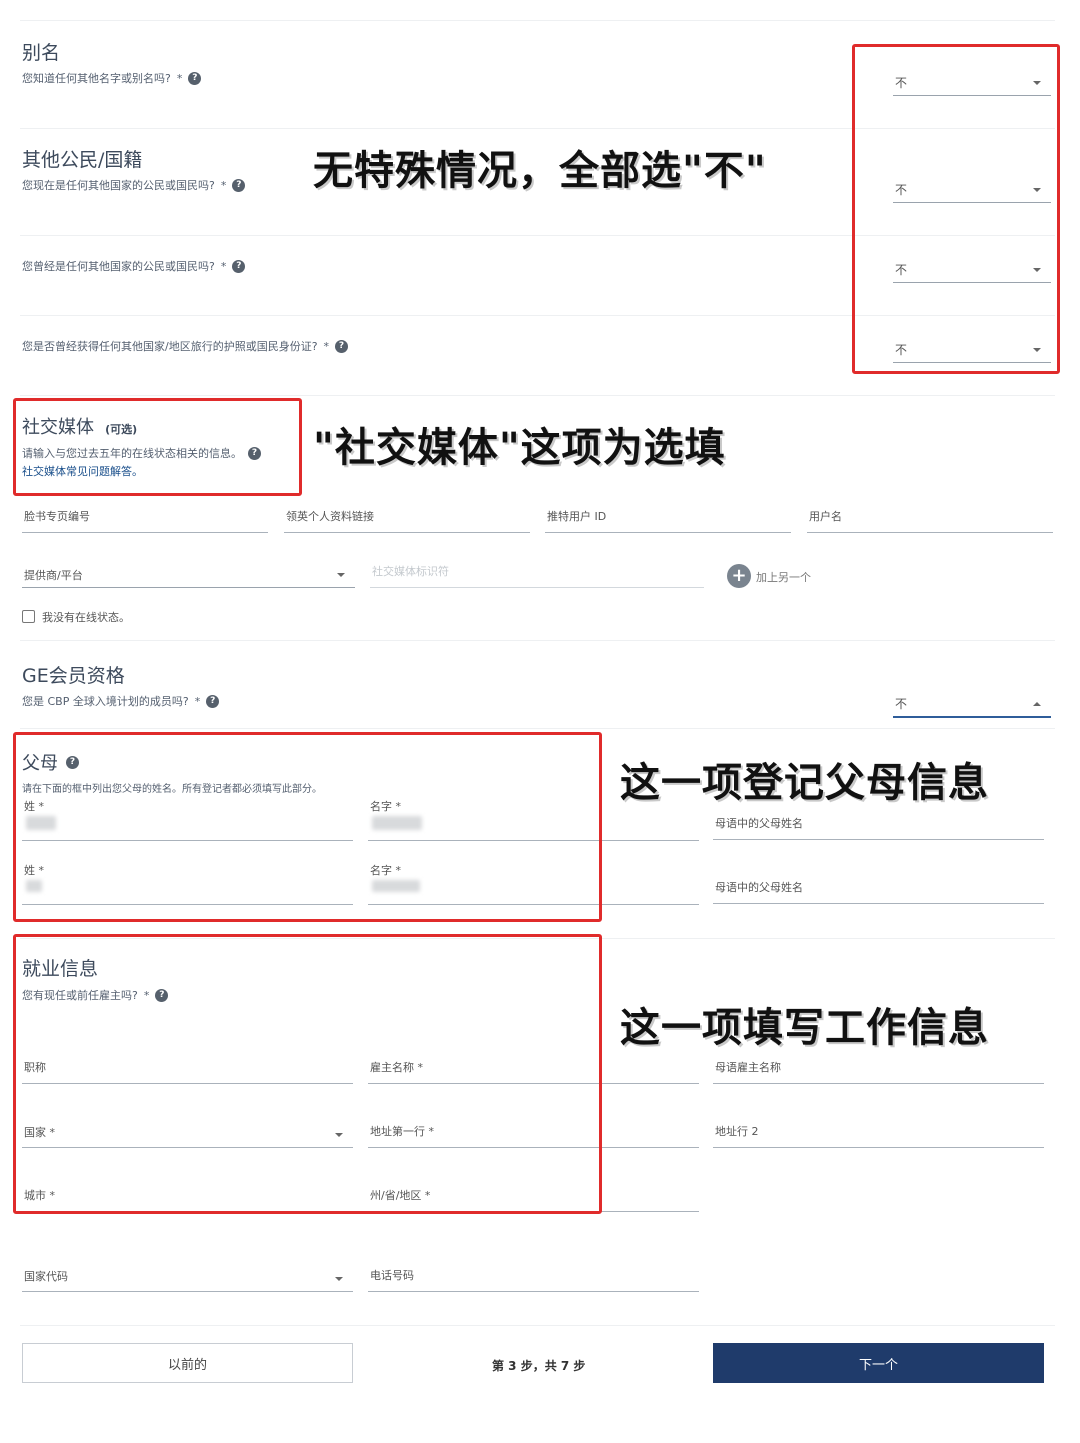 This screenshot has width=1080, height=1443. Describe the element at coordinates (878, 889) in the screenshot. I see `parent2-native-field: 母语中的父母姓名` at that location.